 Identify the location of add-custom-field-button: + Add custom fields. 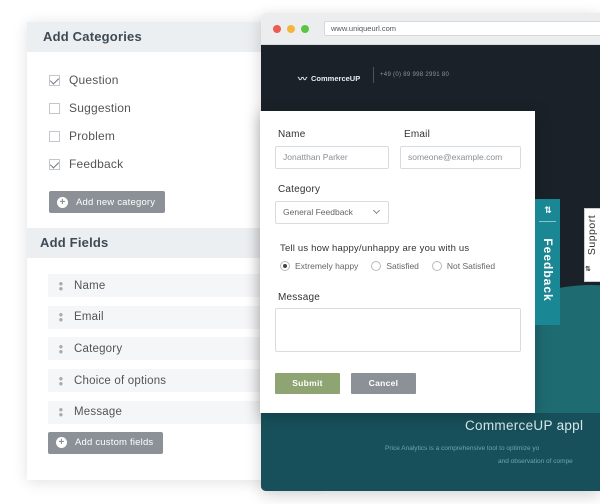
(106, 442).